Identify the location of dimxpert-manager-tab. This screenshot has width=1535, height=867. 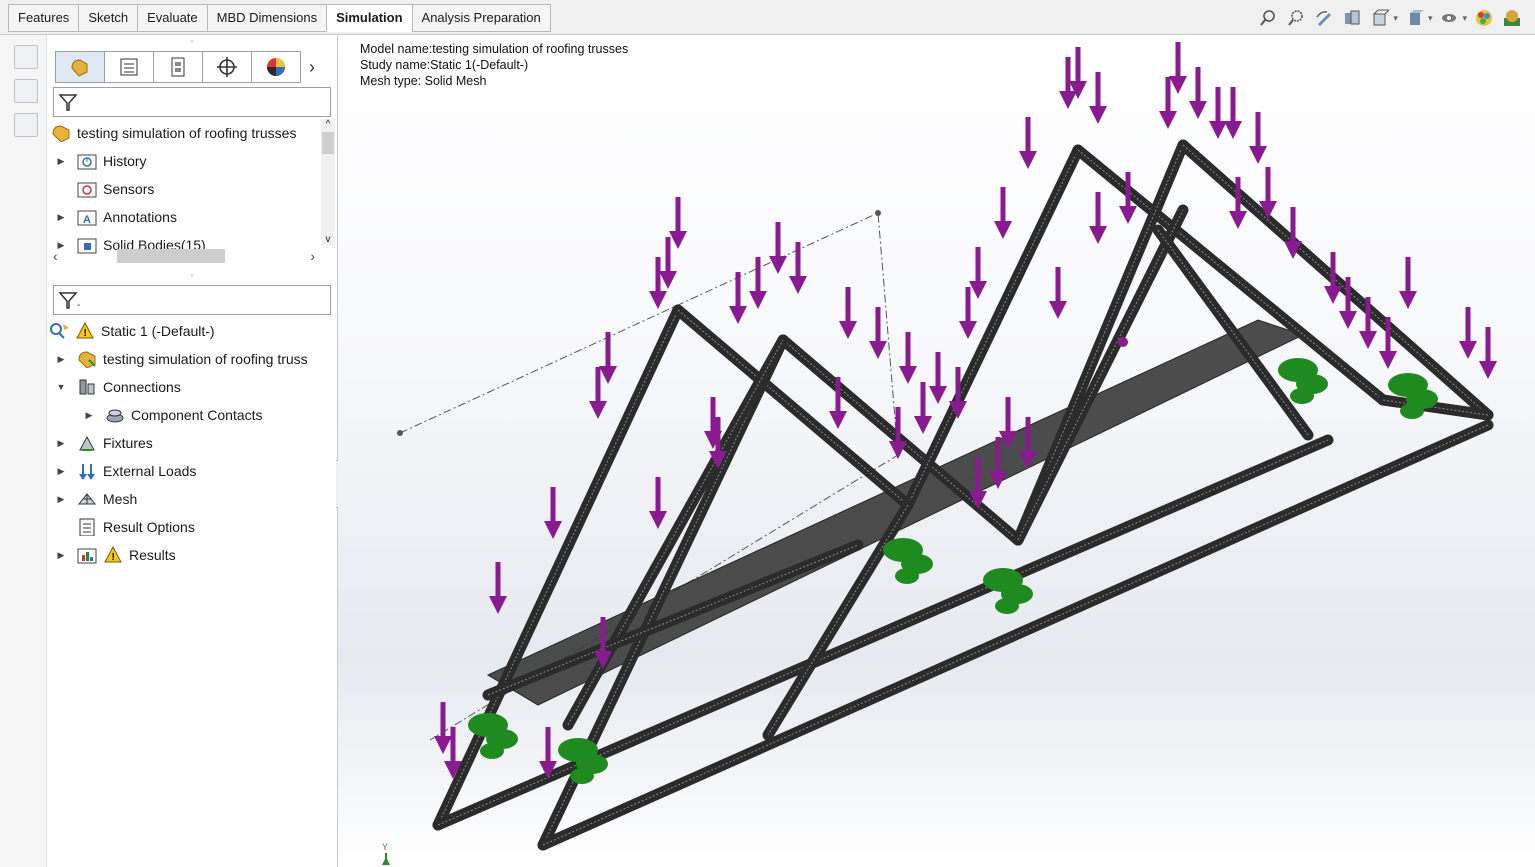
(226, 67).